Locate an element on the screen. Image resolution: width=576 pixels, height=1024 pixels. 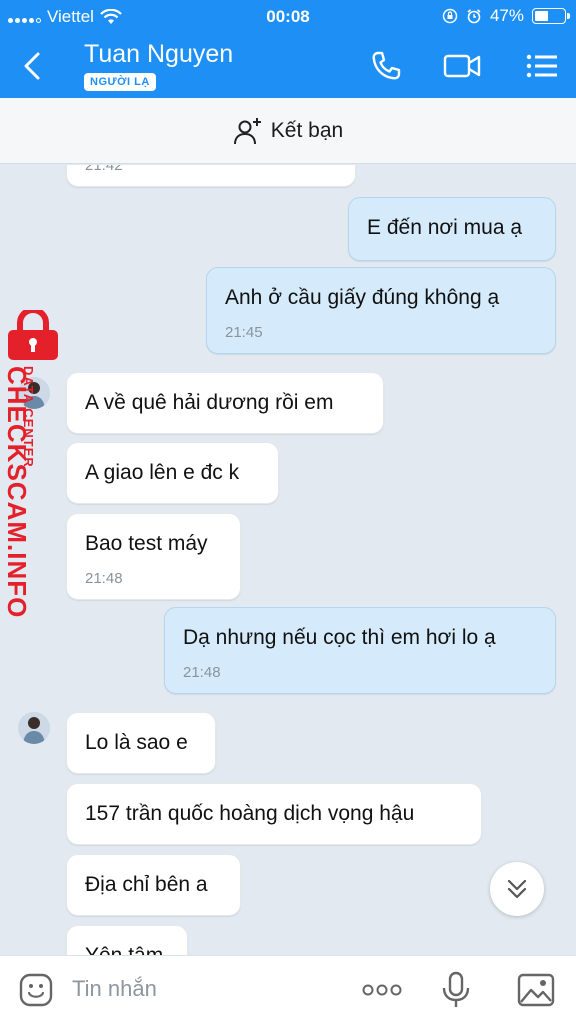
add-friend-label: Kết bạn is located at coordinates (307, 130).